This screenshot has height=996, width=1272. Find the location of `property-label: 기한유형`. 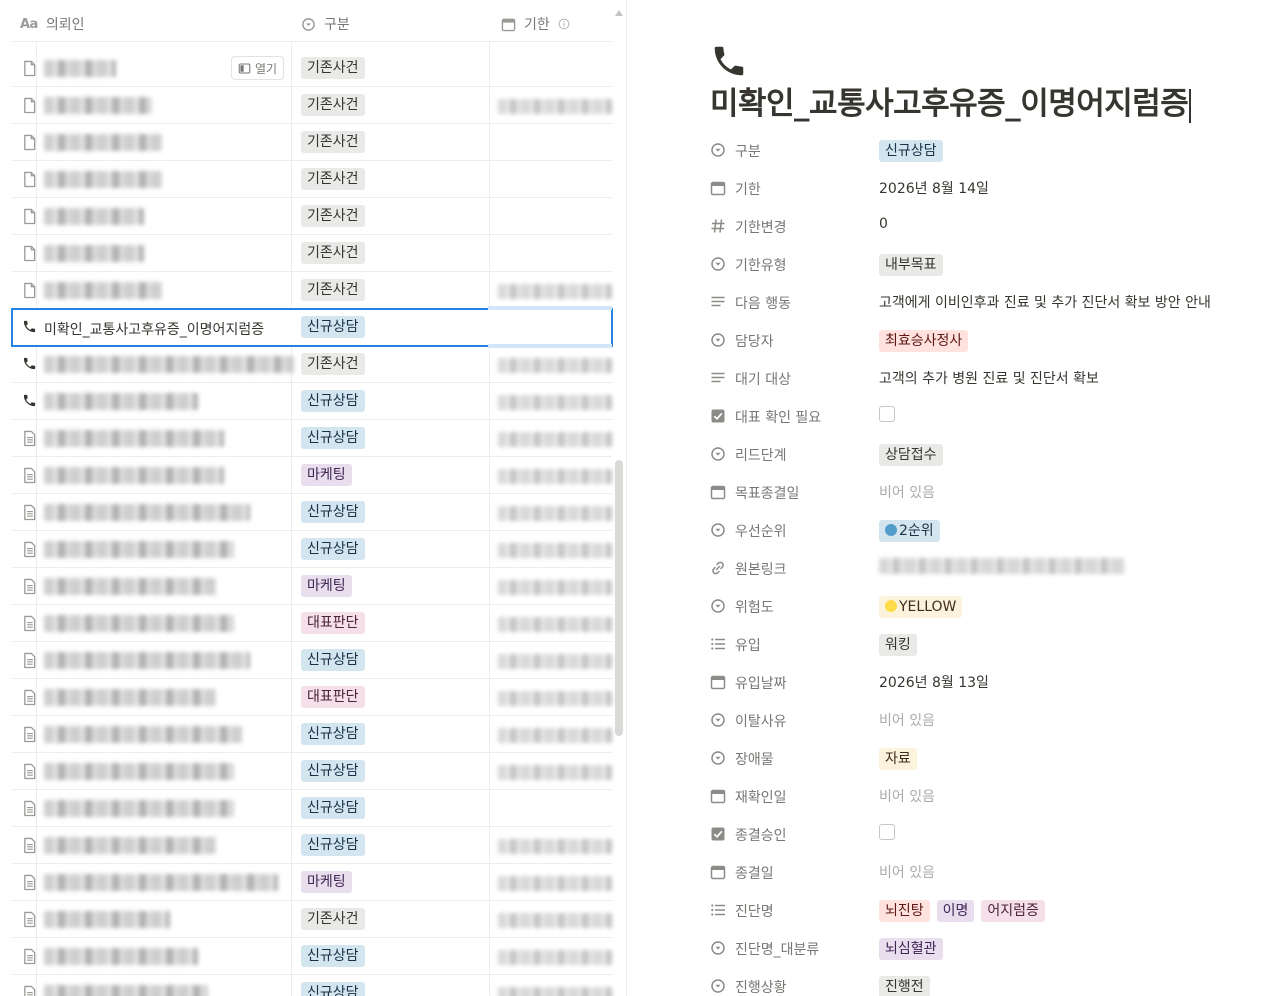

property-label: 기한유형 is located at coordinates (761, 265).